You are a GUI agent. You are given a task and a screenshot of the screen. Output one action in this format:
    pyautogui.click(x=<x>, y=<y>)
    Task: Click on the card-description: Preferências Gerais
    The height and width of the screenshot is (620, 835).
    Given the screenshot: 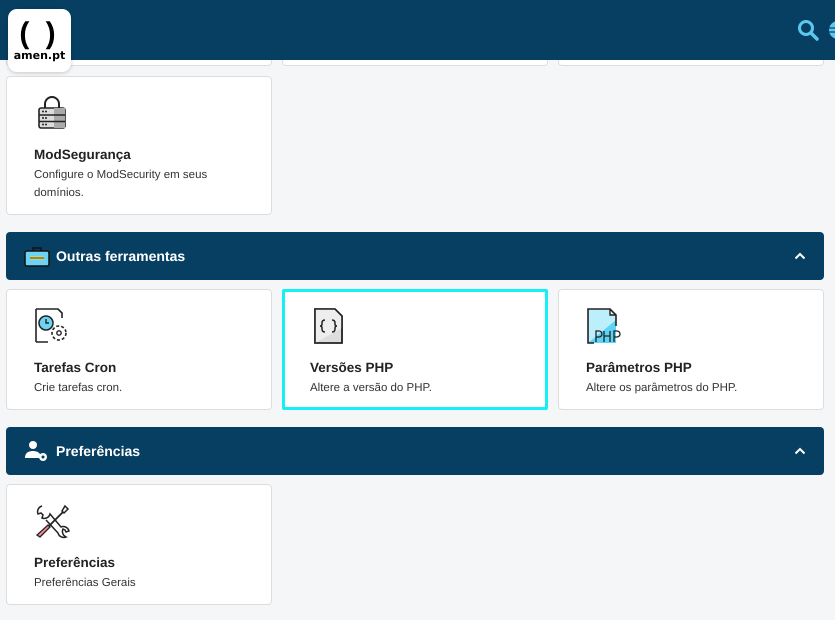 What is the action you would take?
    pyautogui.click(x=85, y=583)
    